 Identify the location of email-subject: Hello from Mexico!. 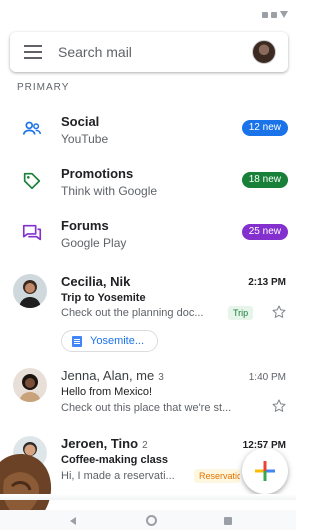
(107, 392).